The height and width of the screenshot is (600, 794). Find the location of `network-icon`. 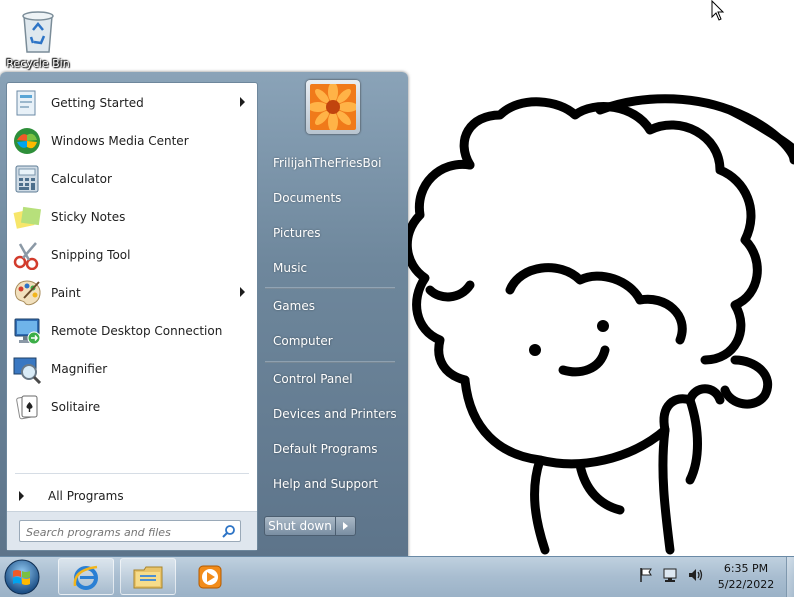

network-icon is located at coordinates (671, 575).